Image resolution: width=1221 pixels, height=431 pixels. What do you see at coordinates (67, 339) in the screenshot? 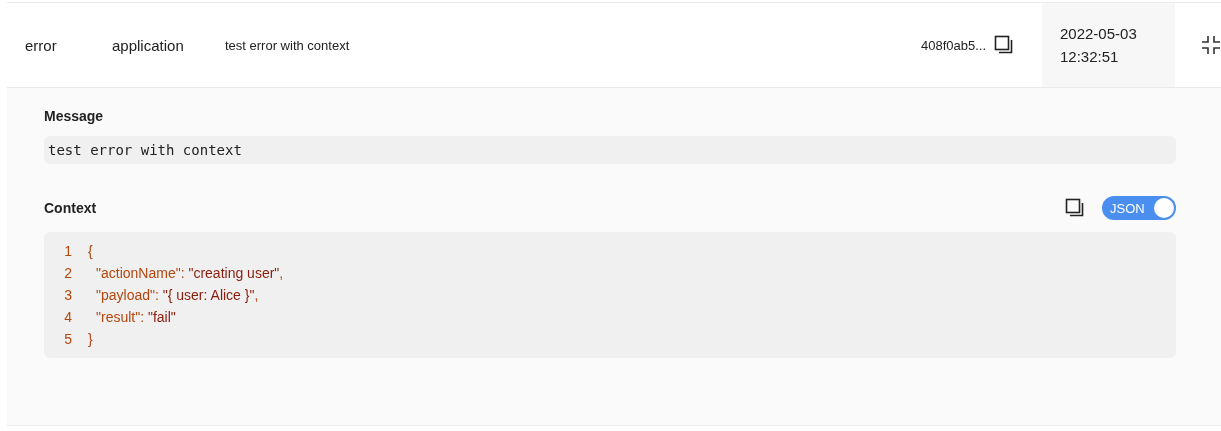
I see `line-number: 5` at bounding box center [67, 339].